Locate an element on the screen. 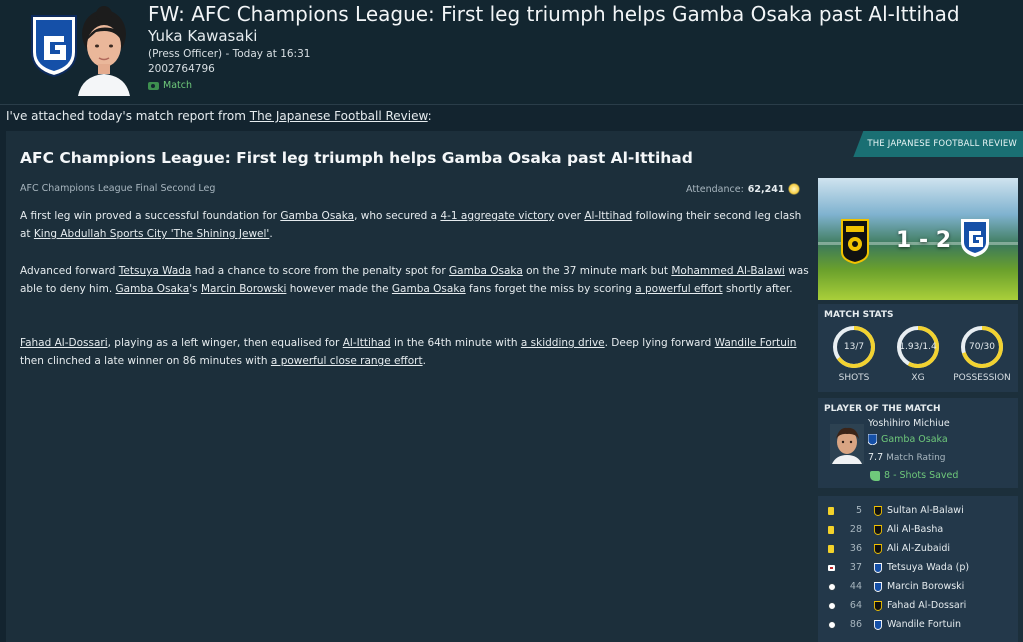  thumbs-up-icon is located at coordinates (875, 475).